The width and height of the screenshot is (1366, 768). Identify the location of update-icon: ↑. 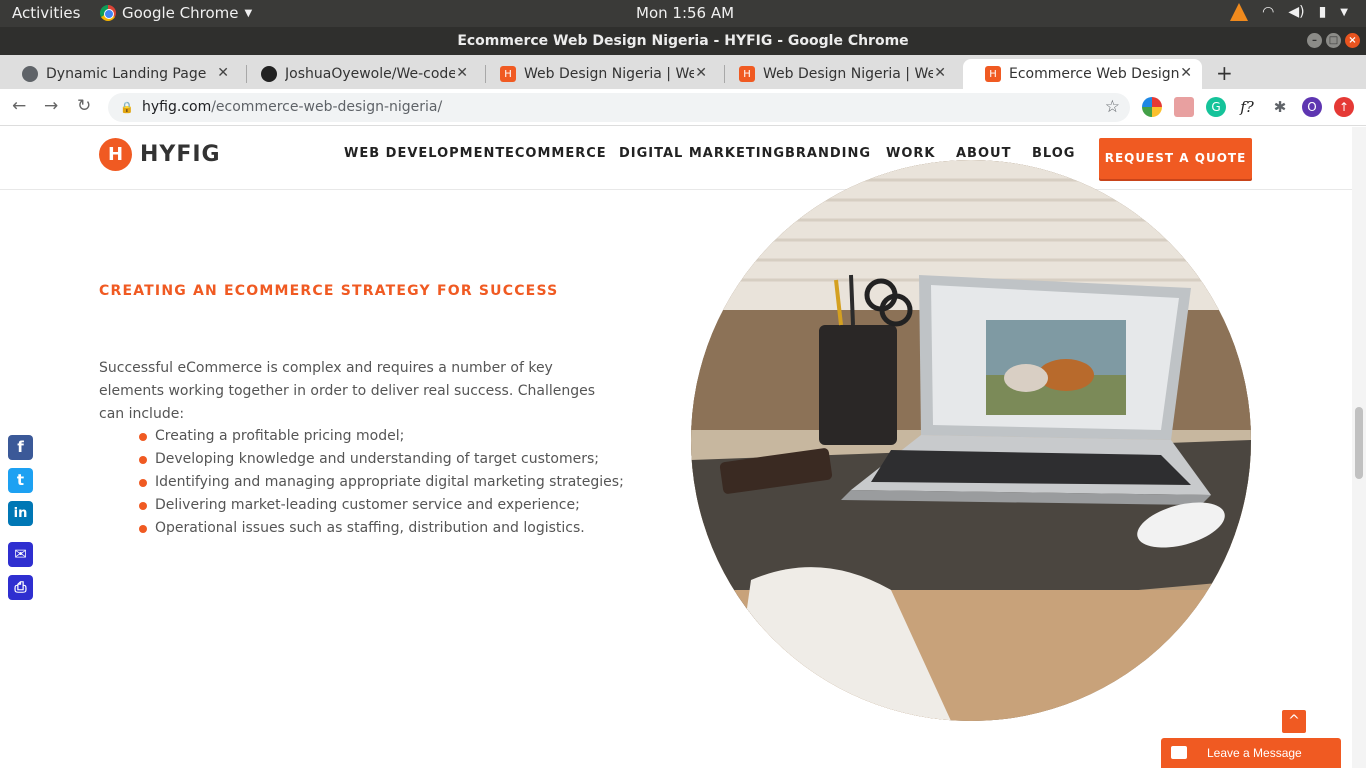
(1344, 107).